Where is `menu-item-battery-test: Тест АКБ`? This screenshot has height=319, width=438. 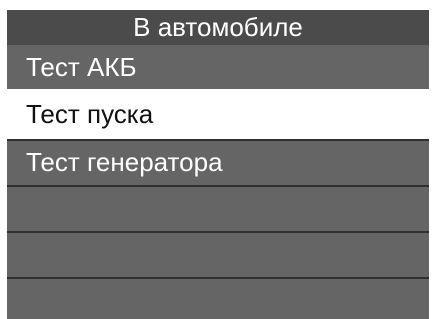 menu-item-battery-test: Тест АКБ is located at coordinates (218, 67).